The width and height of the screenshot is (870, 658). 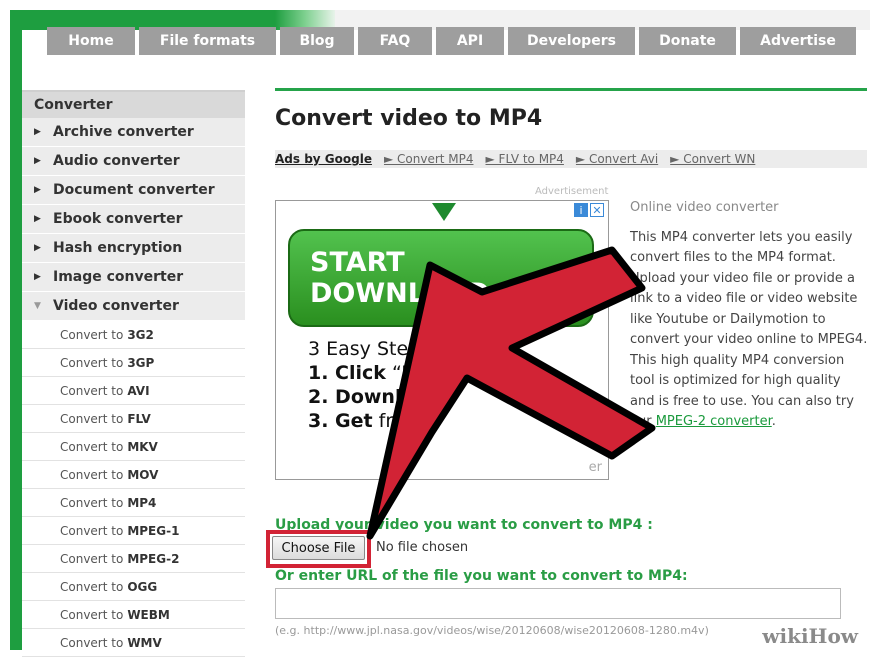 What do you see at coordinates (372, 349) in the screenshot?
I see `ad-step-header: 3 Easy Steps:` at bounding box center [372, 349].